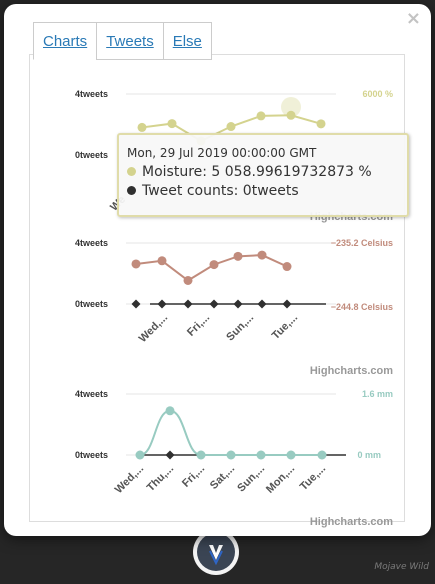 This screenshot has width=435, height=584. What do you see at coordinates (130, 41) in the screenshot?
I see `tab-tweets: Tweets` at bounding box center [130, 41].